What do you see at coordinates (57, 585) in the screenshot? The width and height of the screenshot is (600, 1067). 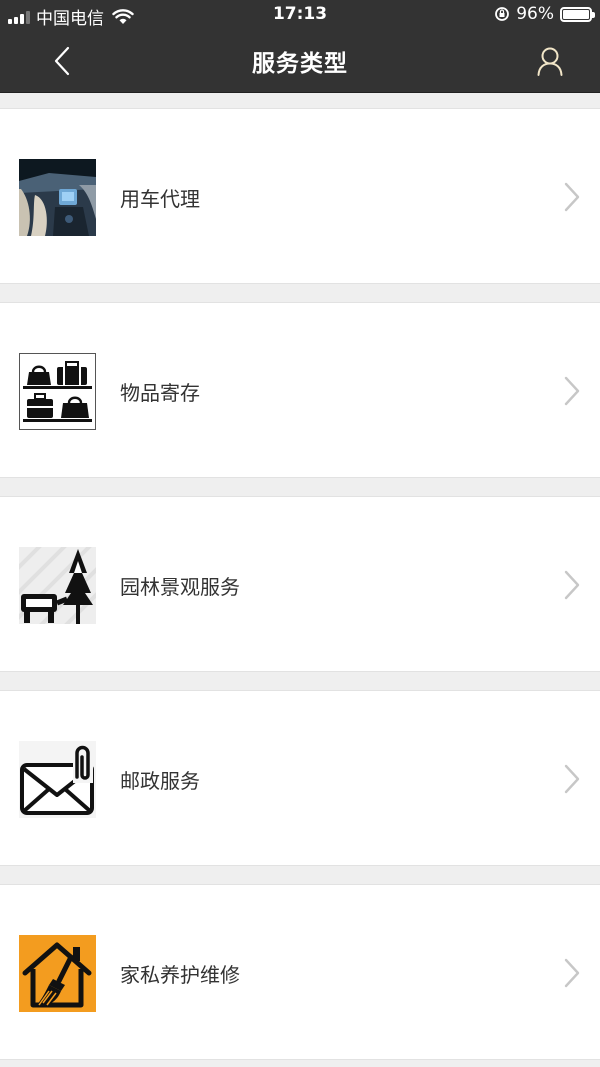 I see `landscape-bench-tree-icon` at bounding box center [57, 585].